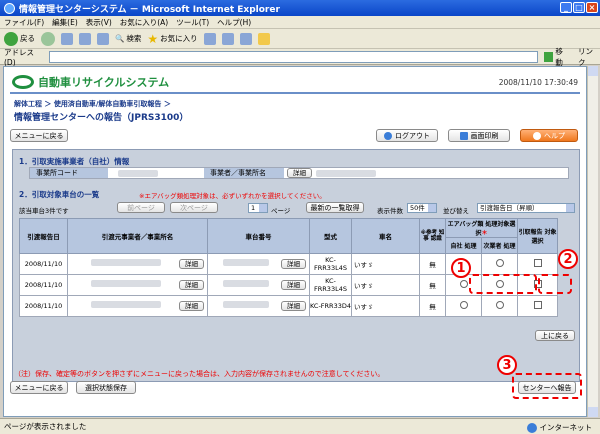 Image resolution: width=600 pixels, height=434 pixels. What do you see at coordinates (120, 38) in the screenshot?
I see `search-icon: 🔍` at bounding box center [120, 38].